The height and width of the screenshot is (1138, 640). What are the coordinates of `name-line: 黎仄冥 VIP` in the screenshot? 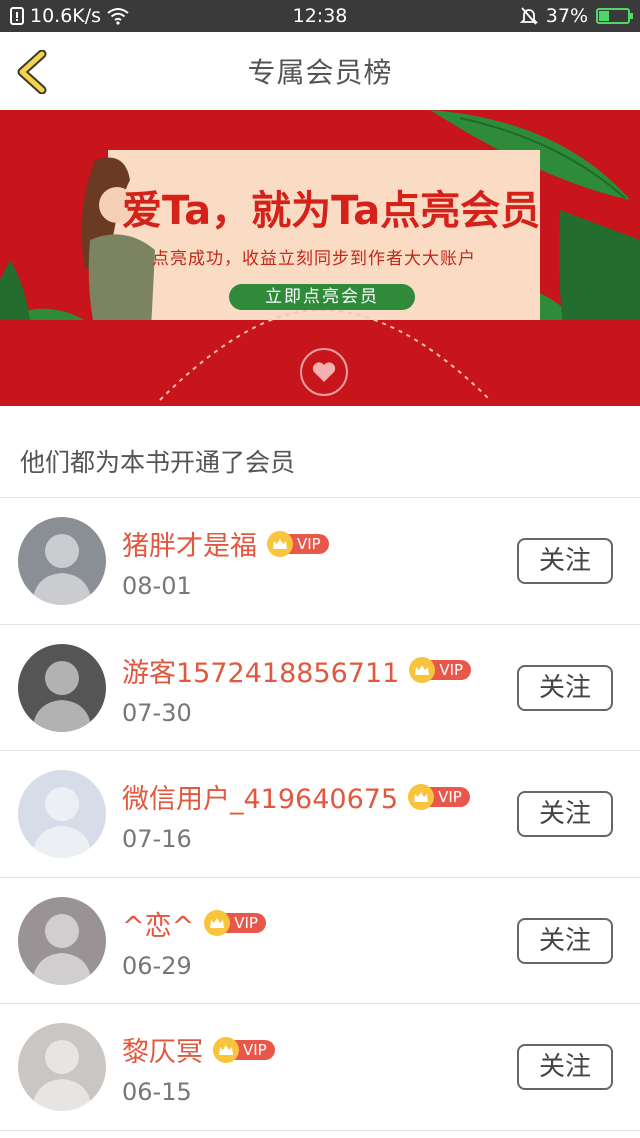 It's located at (198, 1049).